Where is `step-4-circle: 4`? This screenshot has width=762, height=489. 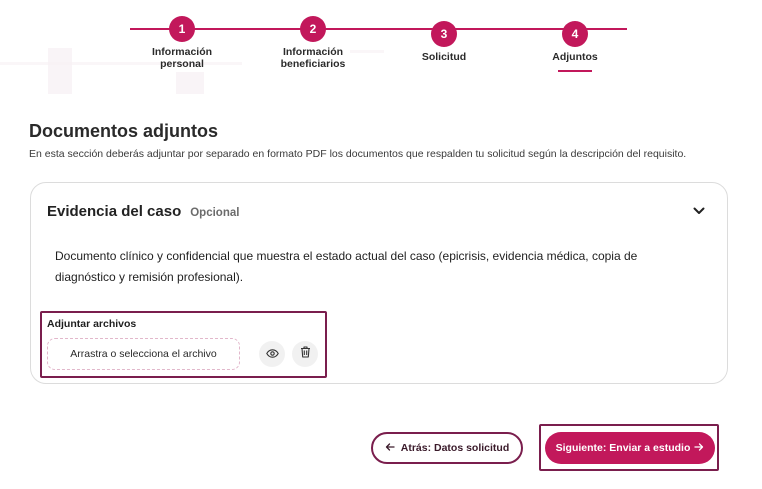
step-4-circle: 4 is located at coordinates (575, 34).